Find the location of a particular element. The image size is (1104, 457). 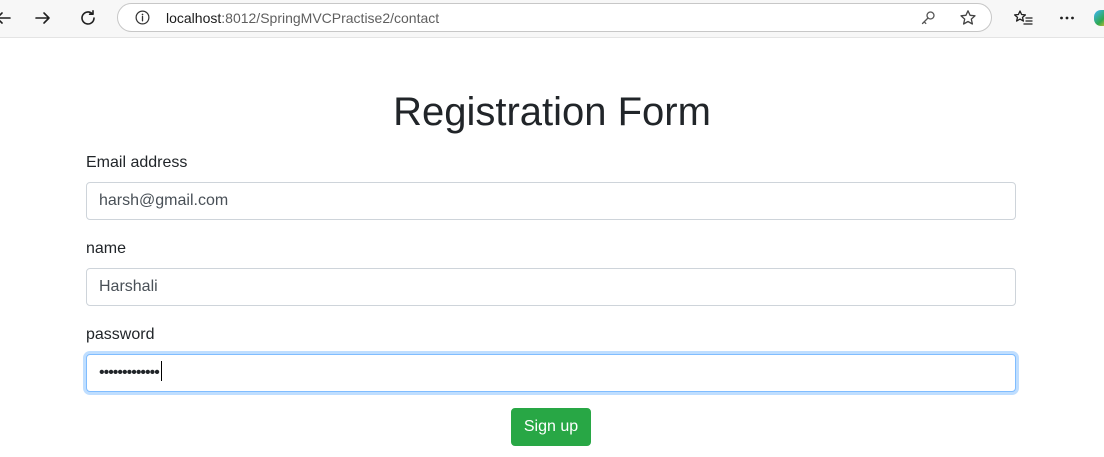

refresh-button is located at coordinates (88, 18).